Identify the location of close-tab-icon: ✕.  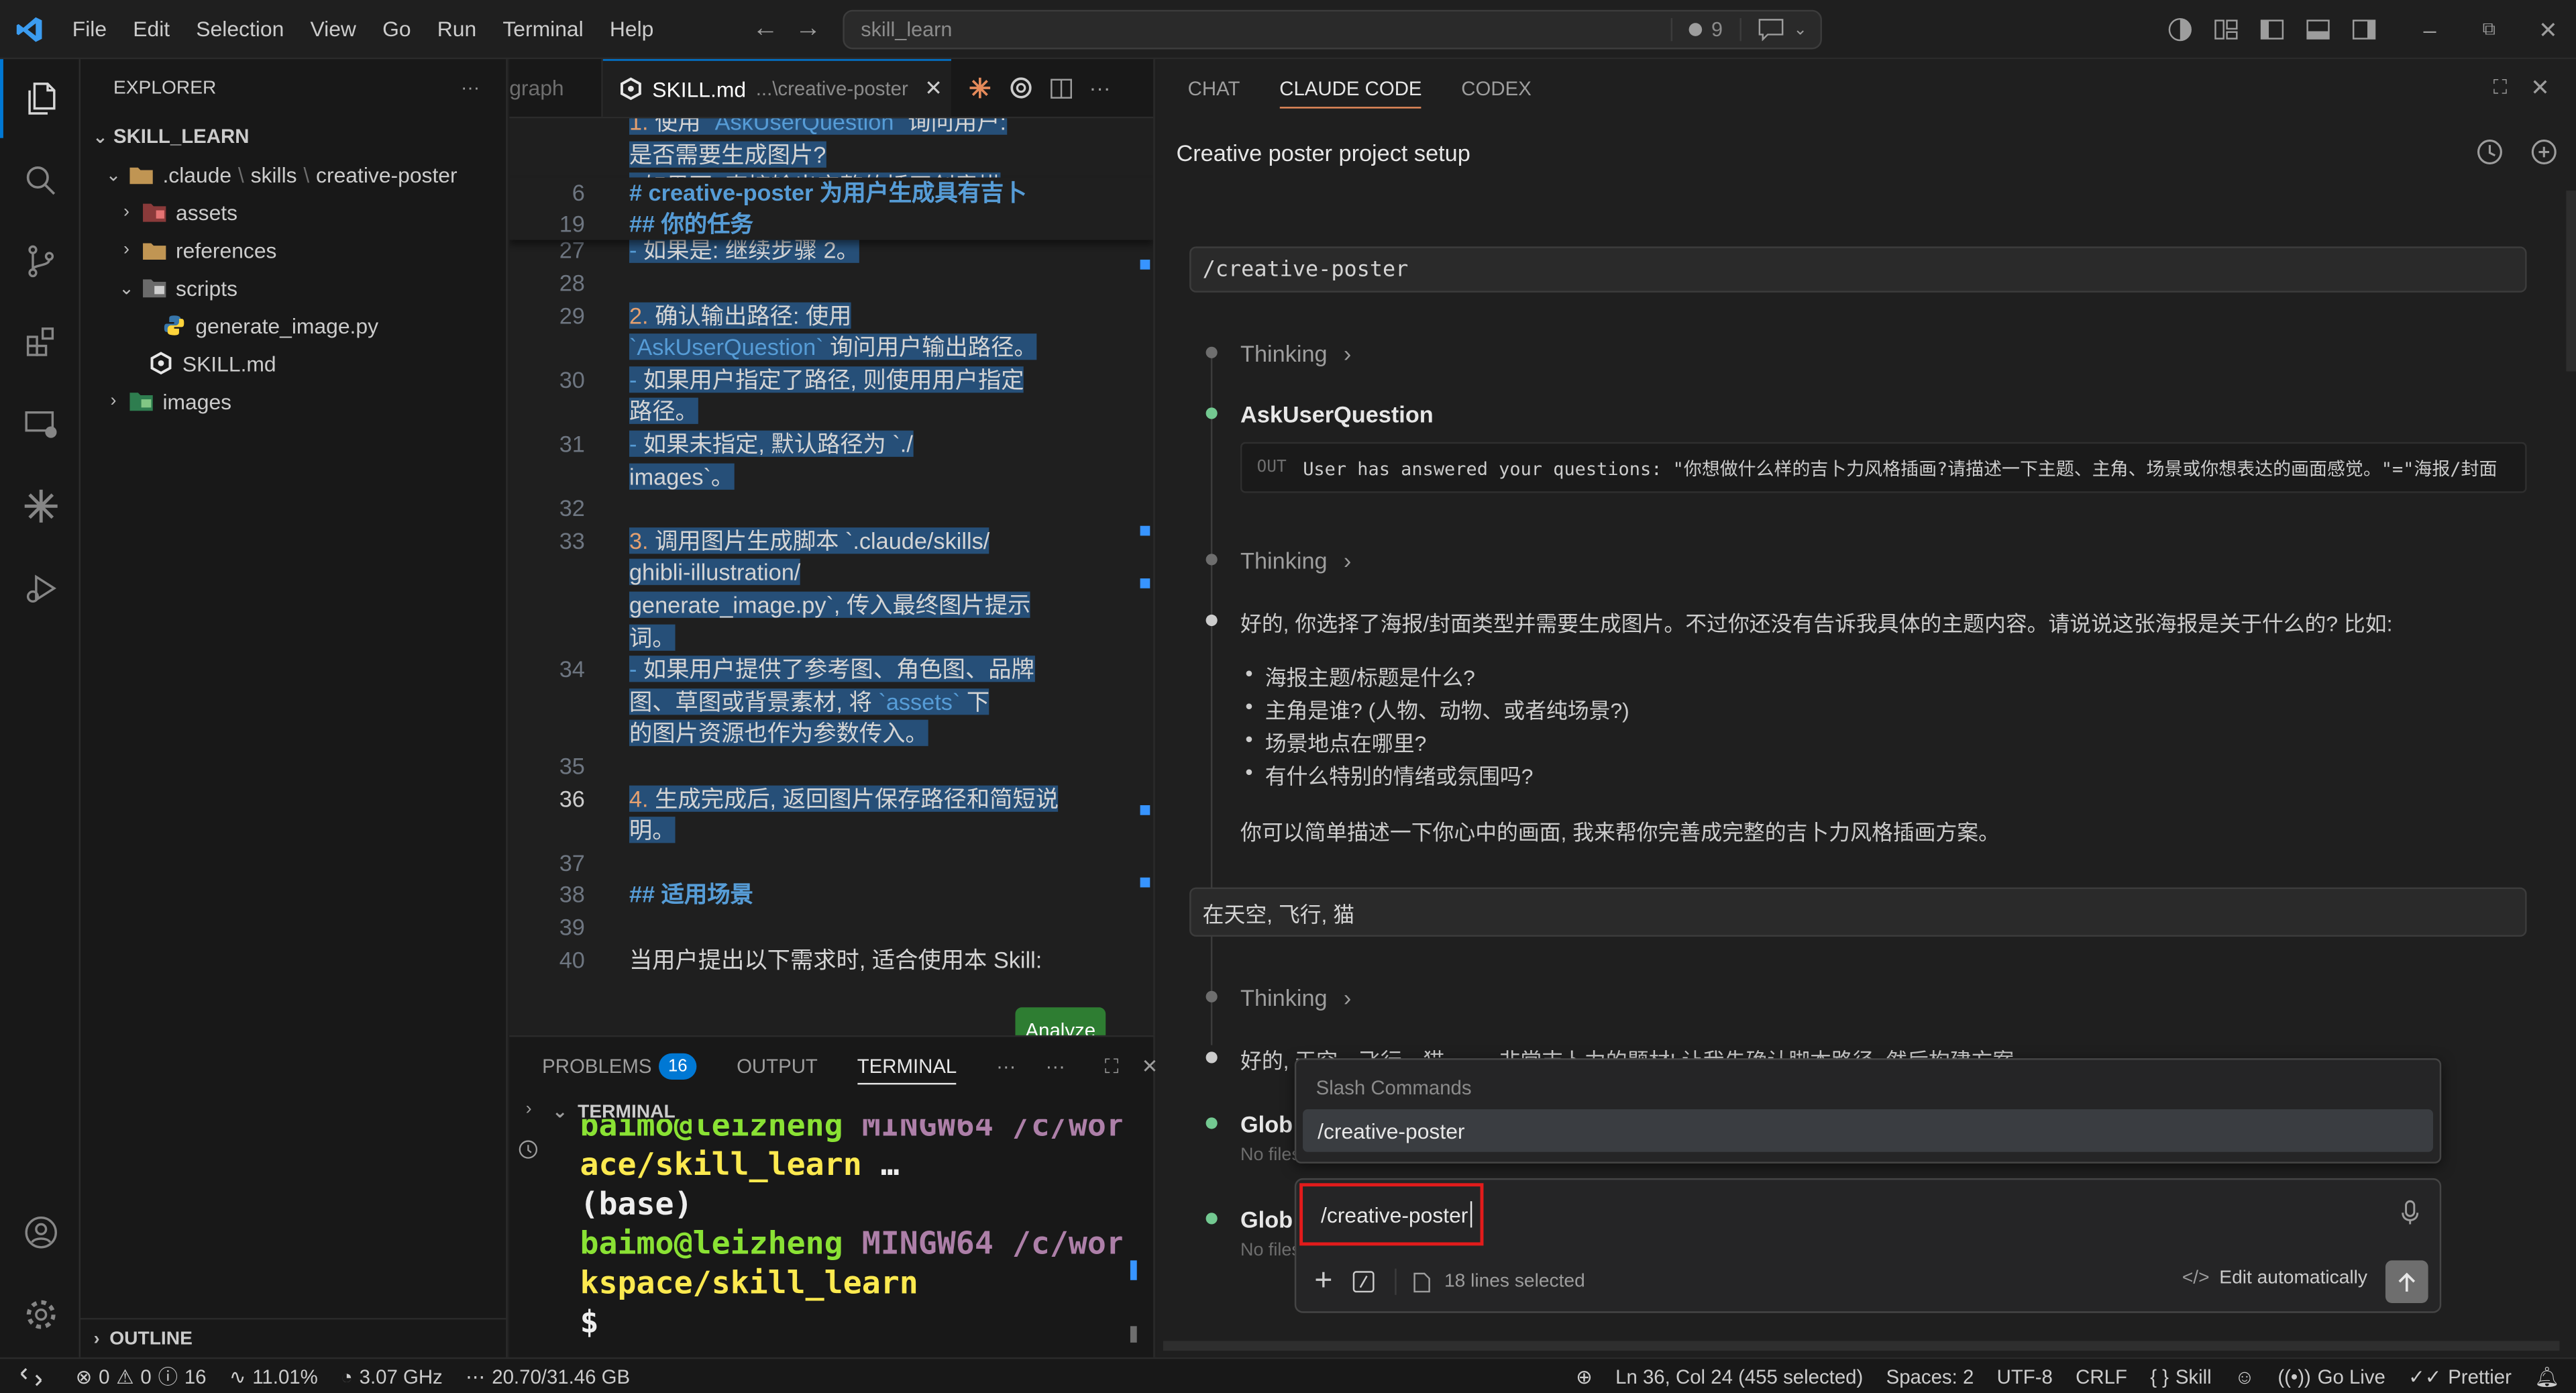
(933, 89).